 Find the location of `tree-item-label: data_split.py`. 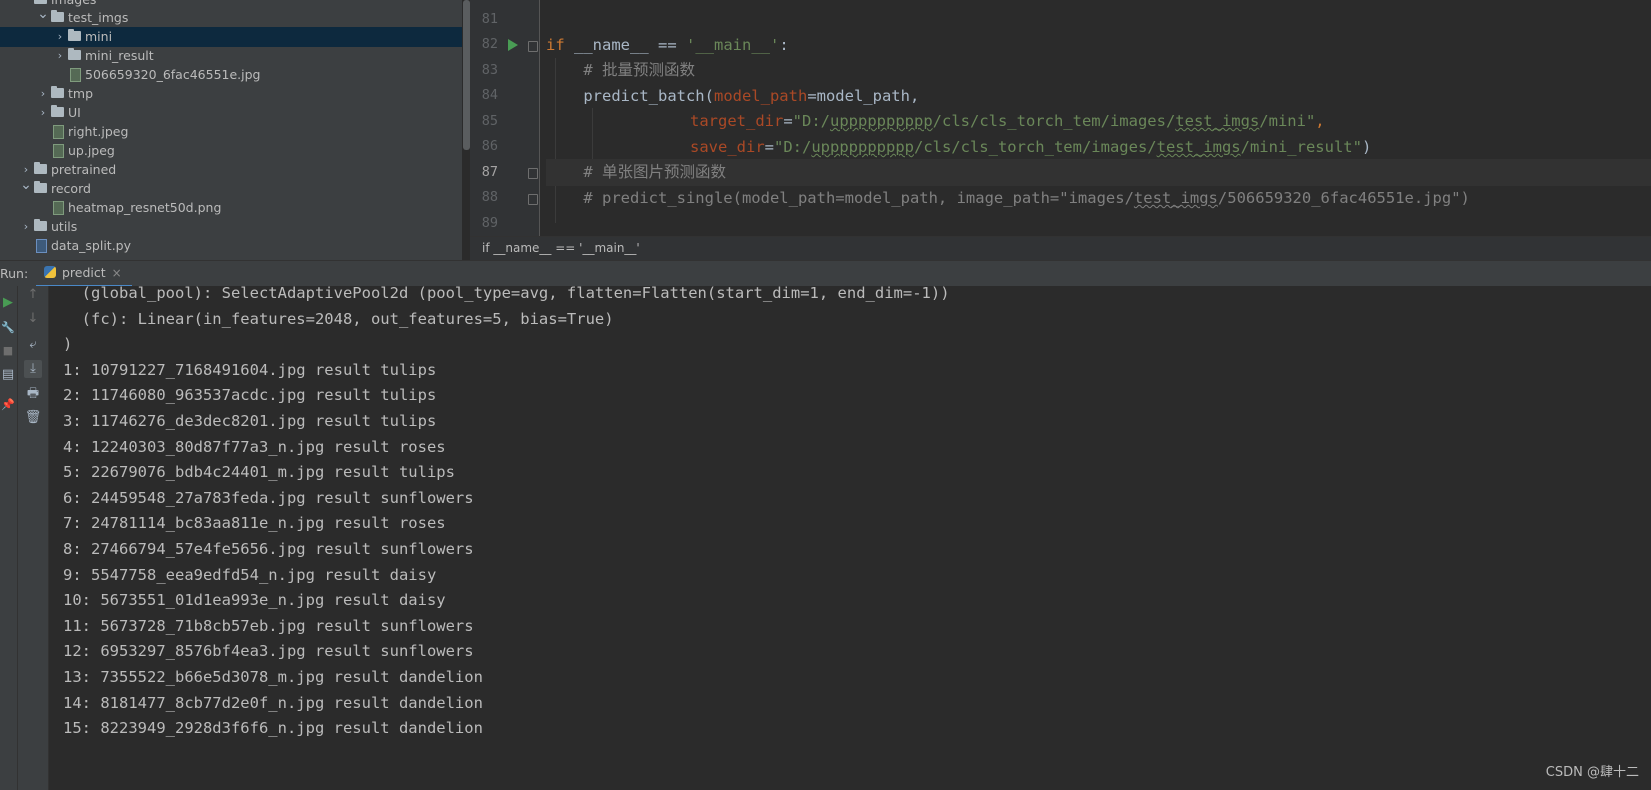

tree-item-label: data_split.py is located at coordinates (91, 245).